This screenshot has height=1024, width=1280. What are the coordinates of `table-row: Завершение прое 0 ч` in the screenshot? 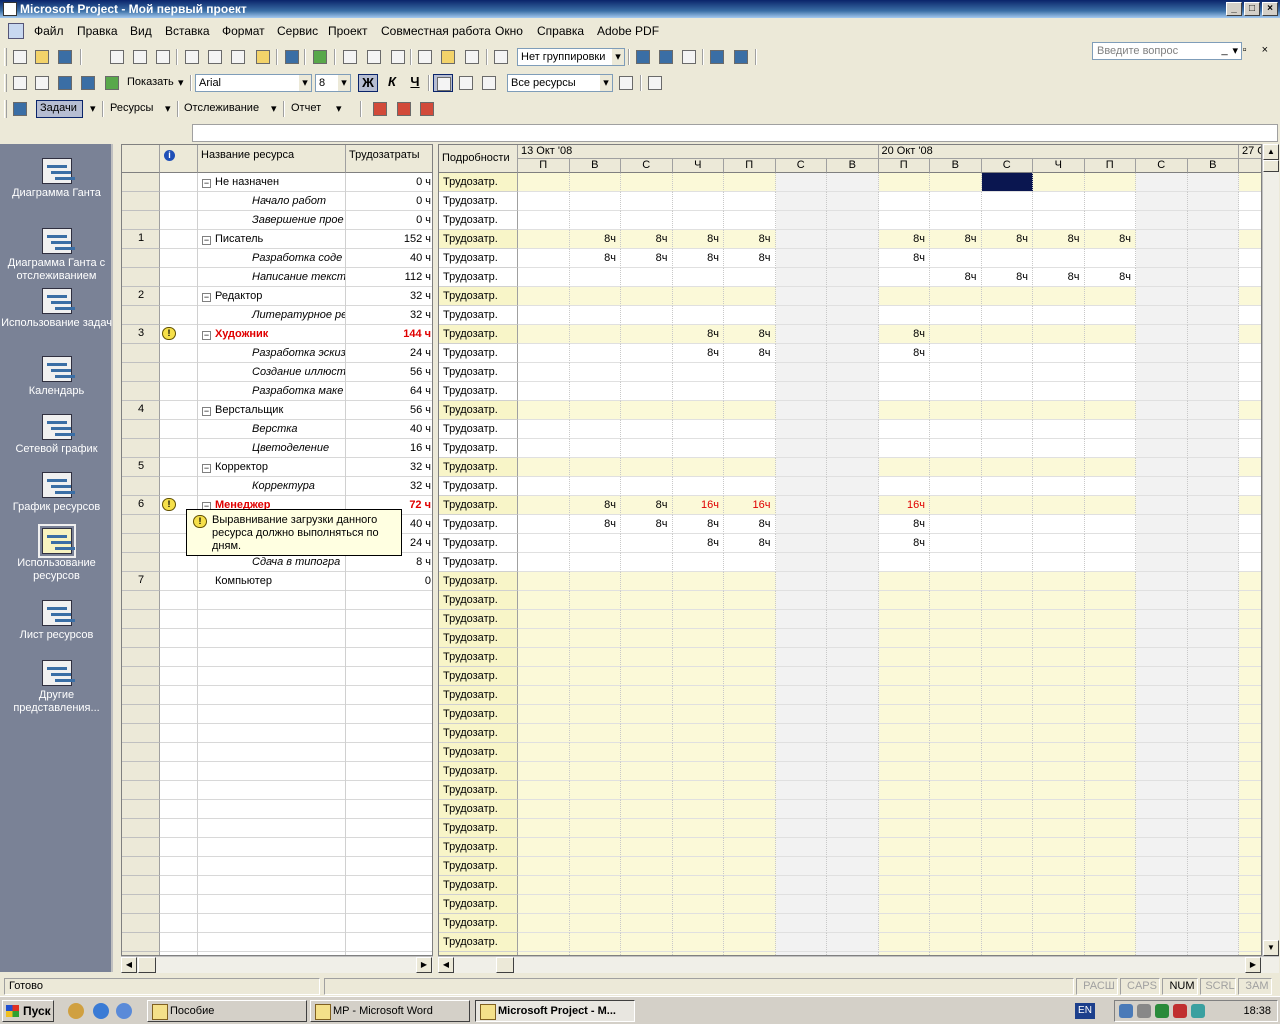 It's located at (277, 220).